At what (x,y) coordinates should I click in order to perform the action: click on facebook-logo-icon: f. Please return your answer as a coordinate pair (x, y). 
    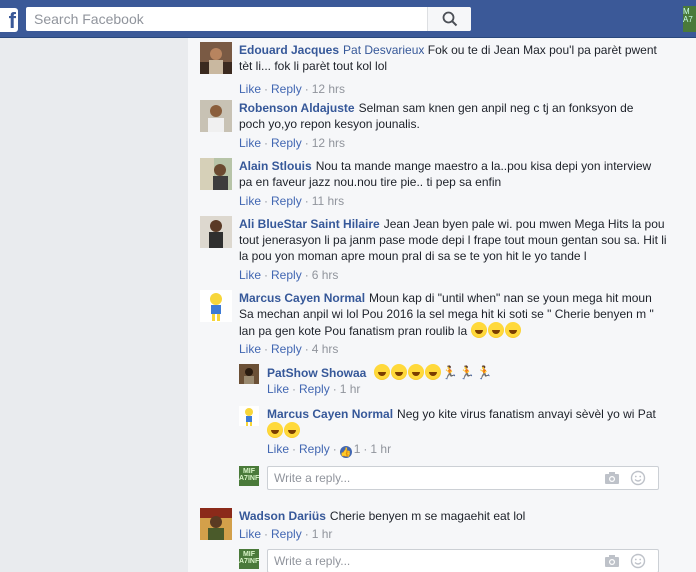
    Looking at the image, I should click on (9, 20).